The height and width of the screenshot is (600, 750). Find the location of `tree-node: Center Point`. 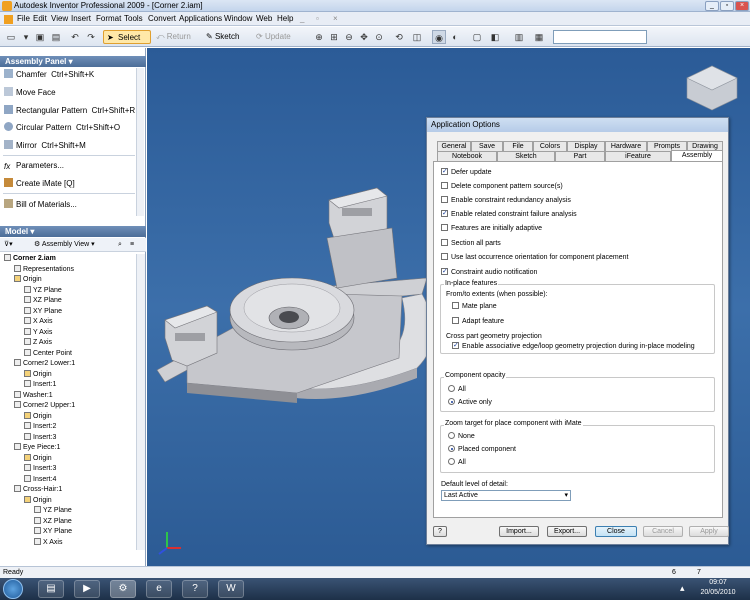

tree-node: Center Point is located at coordinates (48, 353).